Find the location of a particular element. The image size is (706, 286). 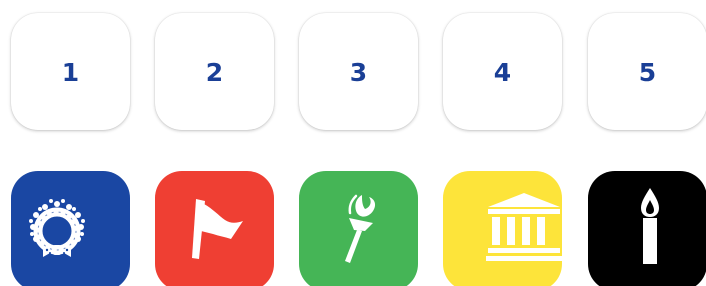

torch-icon is located at coordinates (360, 228).